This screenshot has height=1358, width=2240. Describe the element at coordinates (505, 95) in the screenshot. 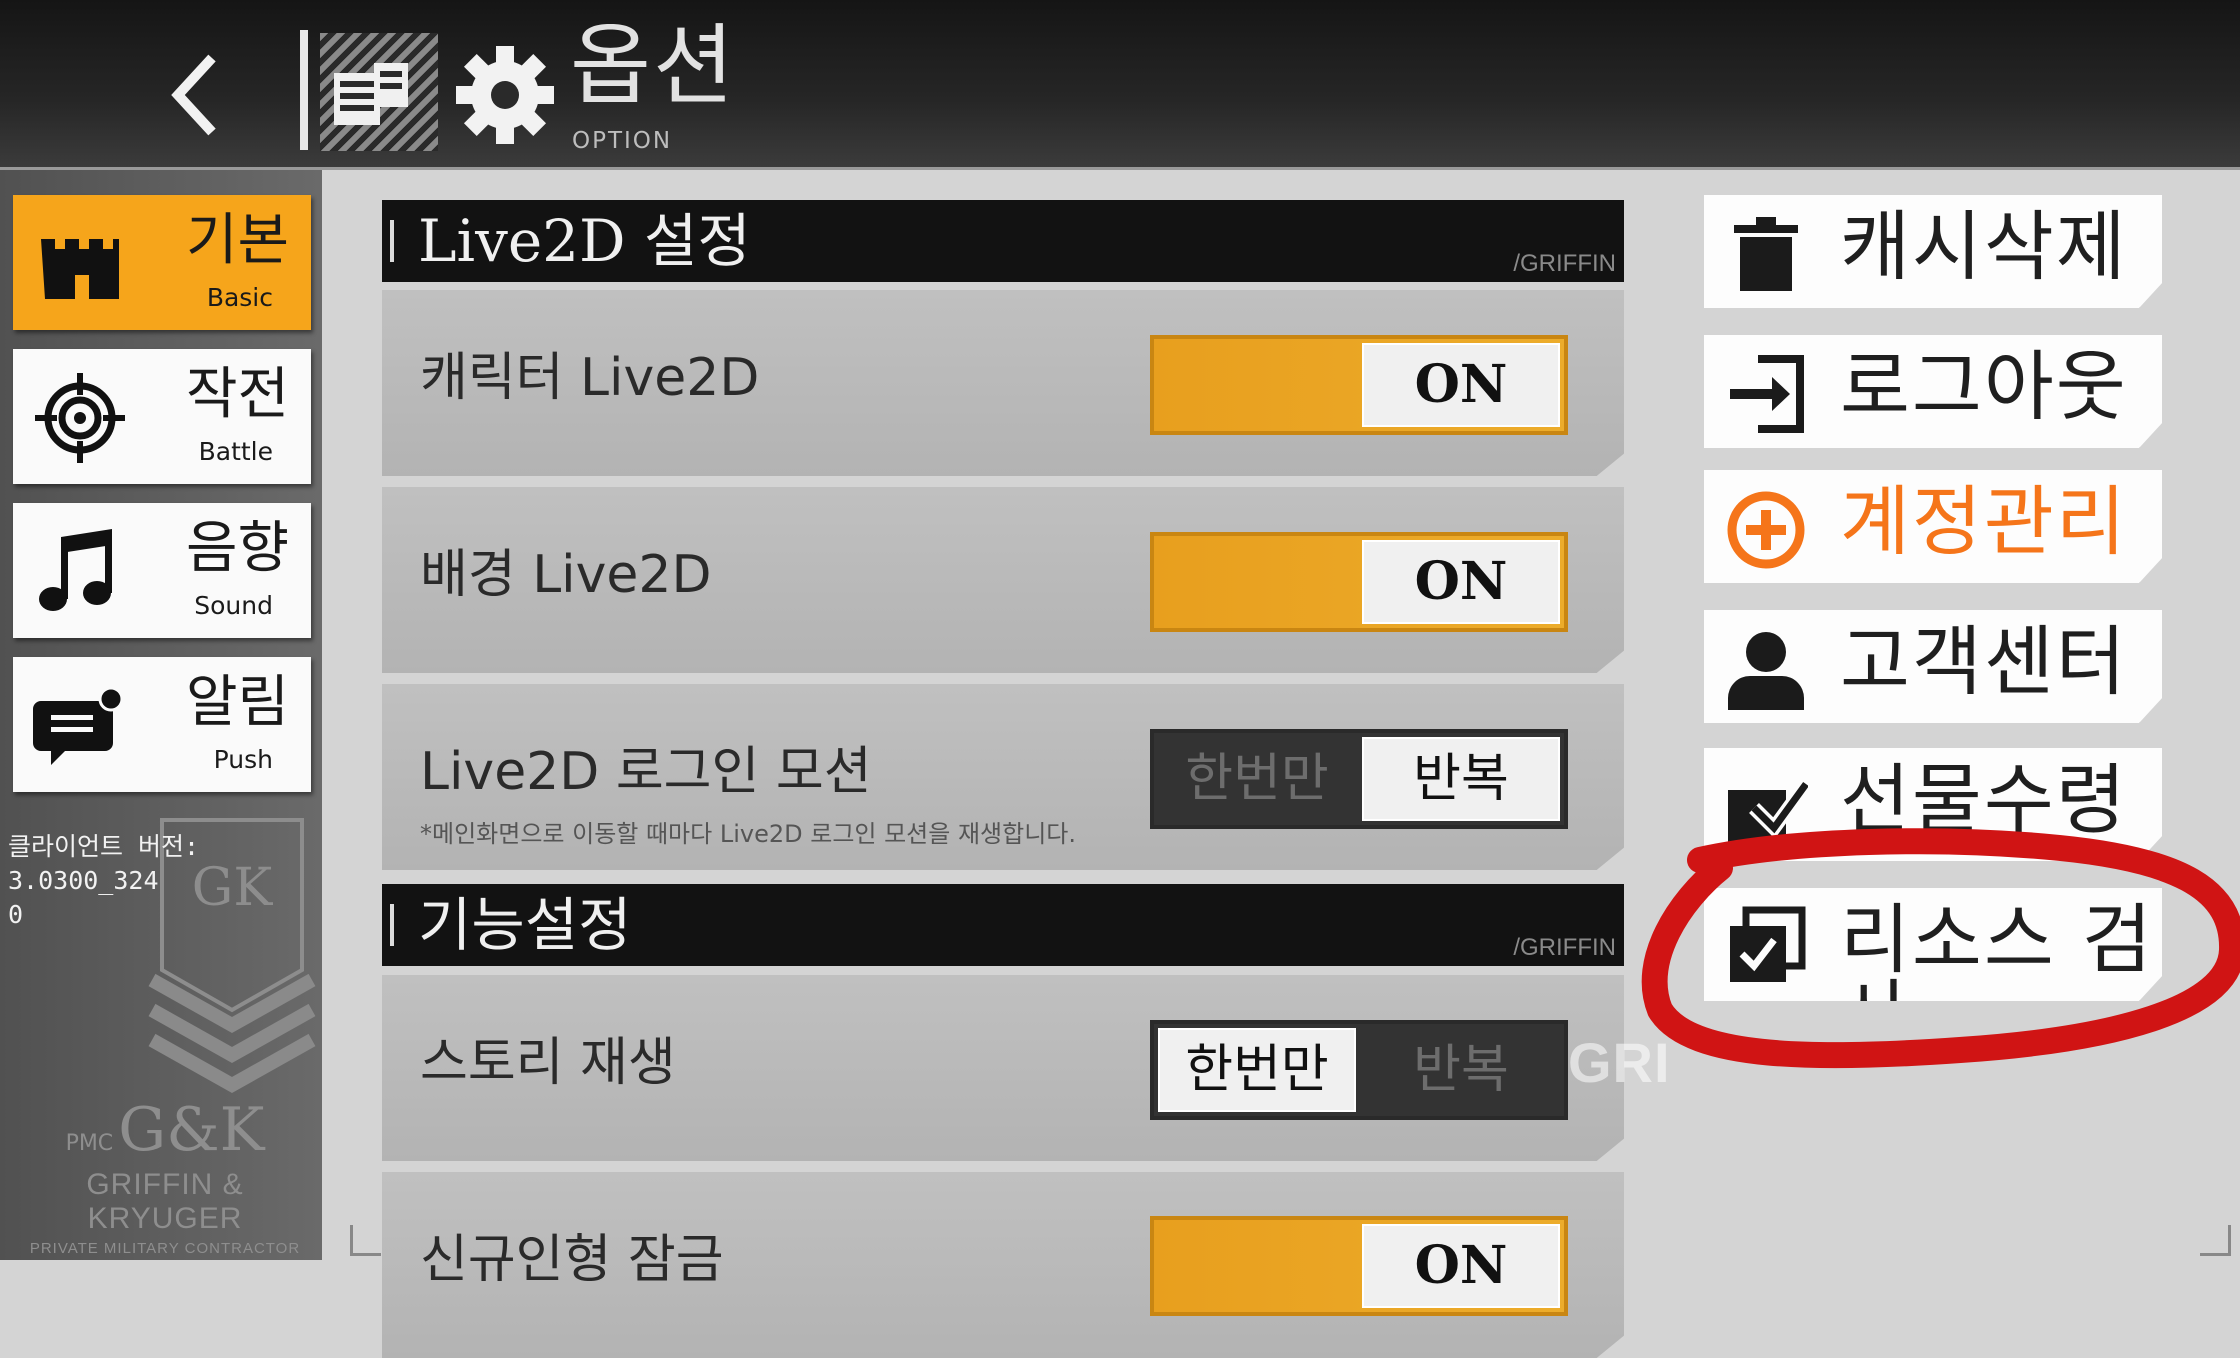

I see `gear-icon` at that location.